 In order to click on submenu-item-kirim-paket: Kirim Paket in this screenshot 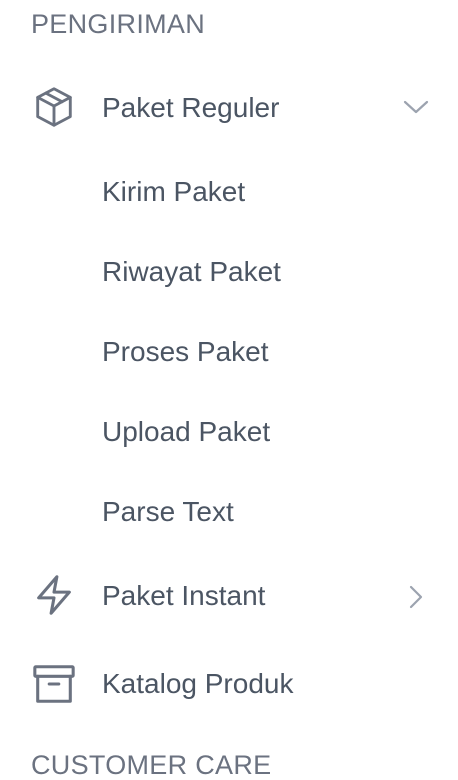, I will do `click(229, 190)`.